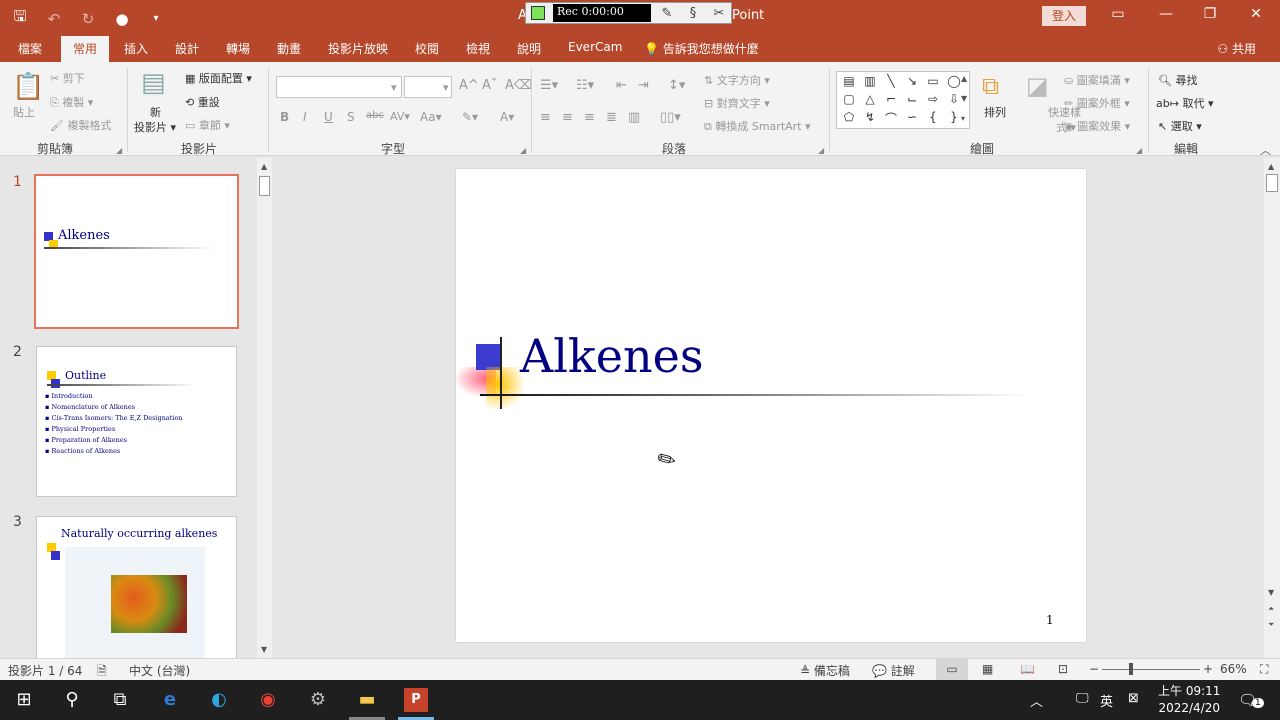  I want to click on distributed-icon: ▥, so click(634, 117).